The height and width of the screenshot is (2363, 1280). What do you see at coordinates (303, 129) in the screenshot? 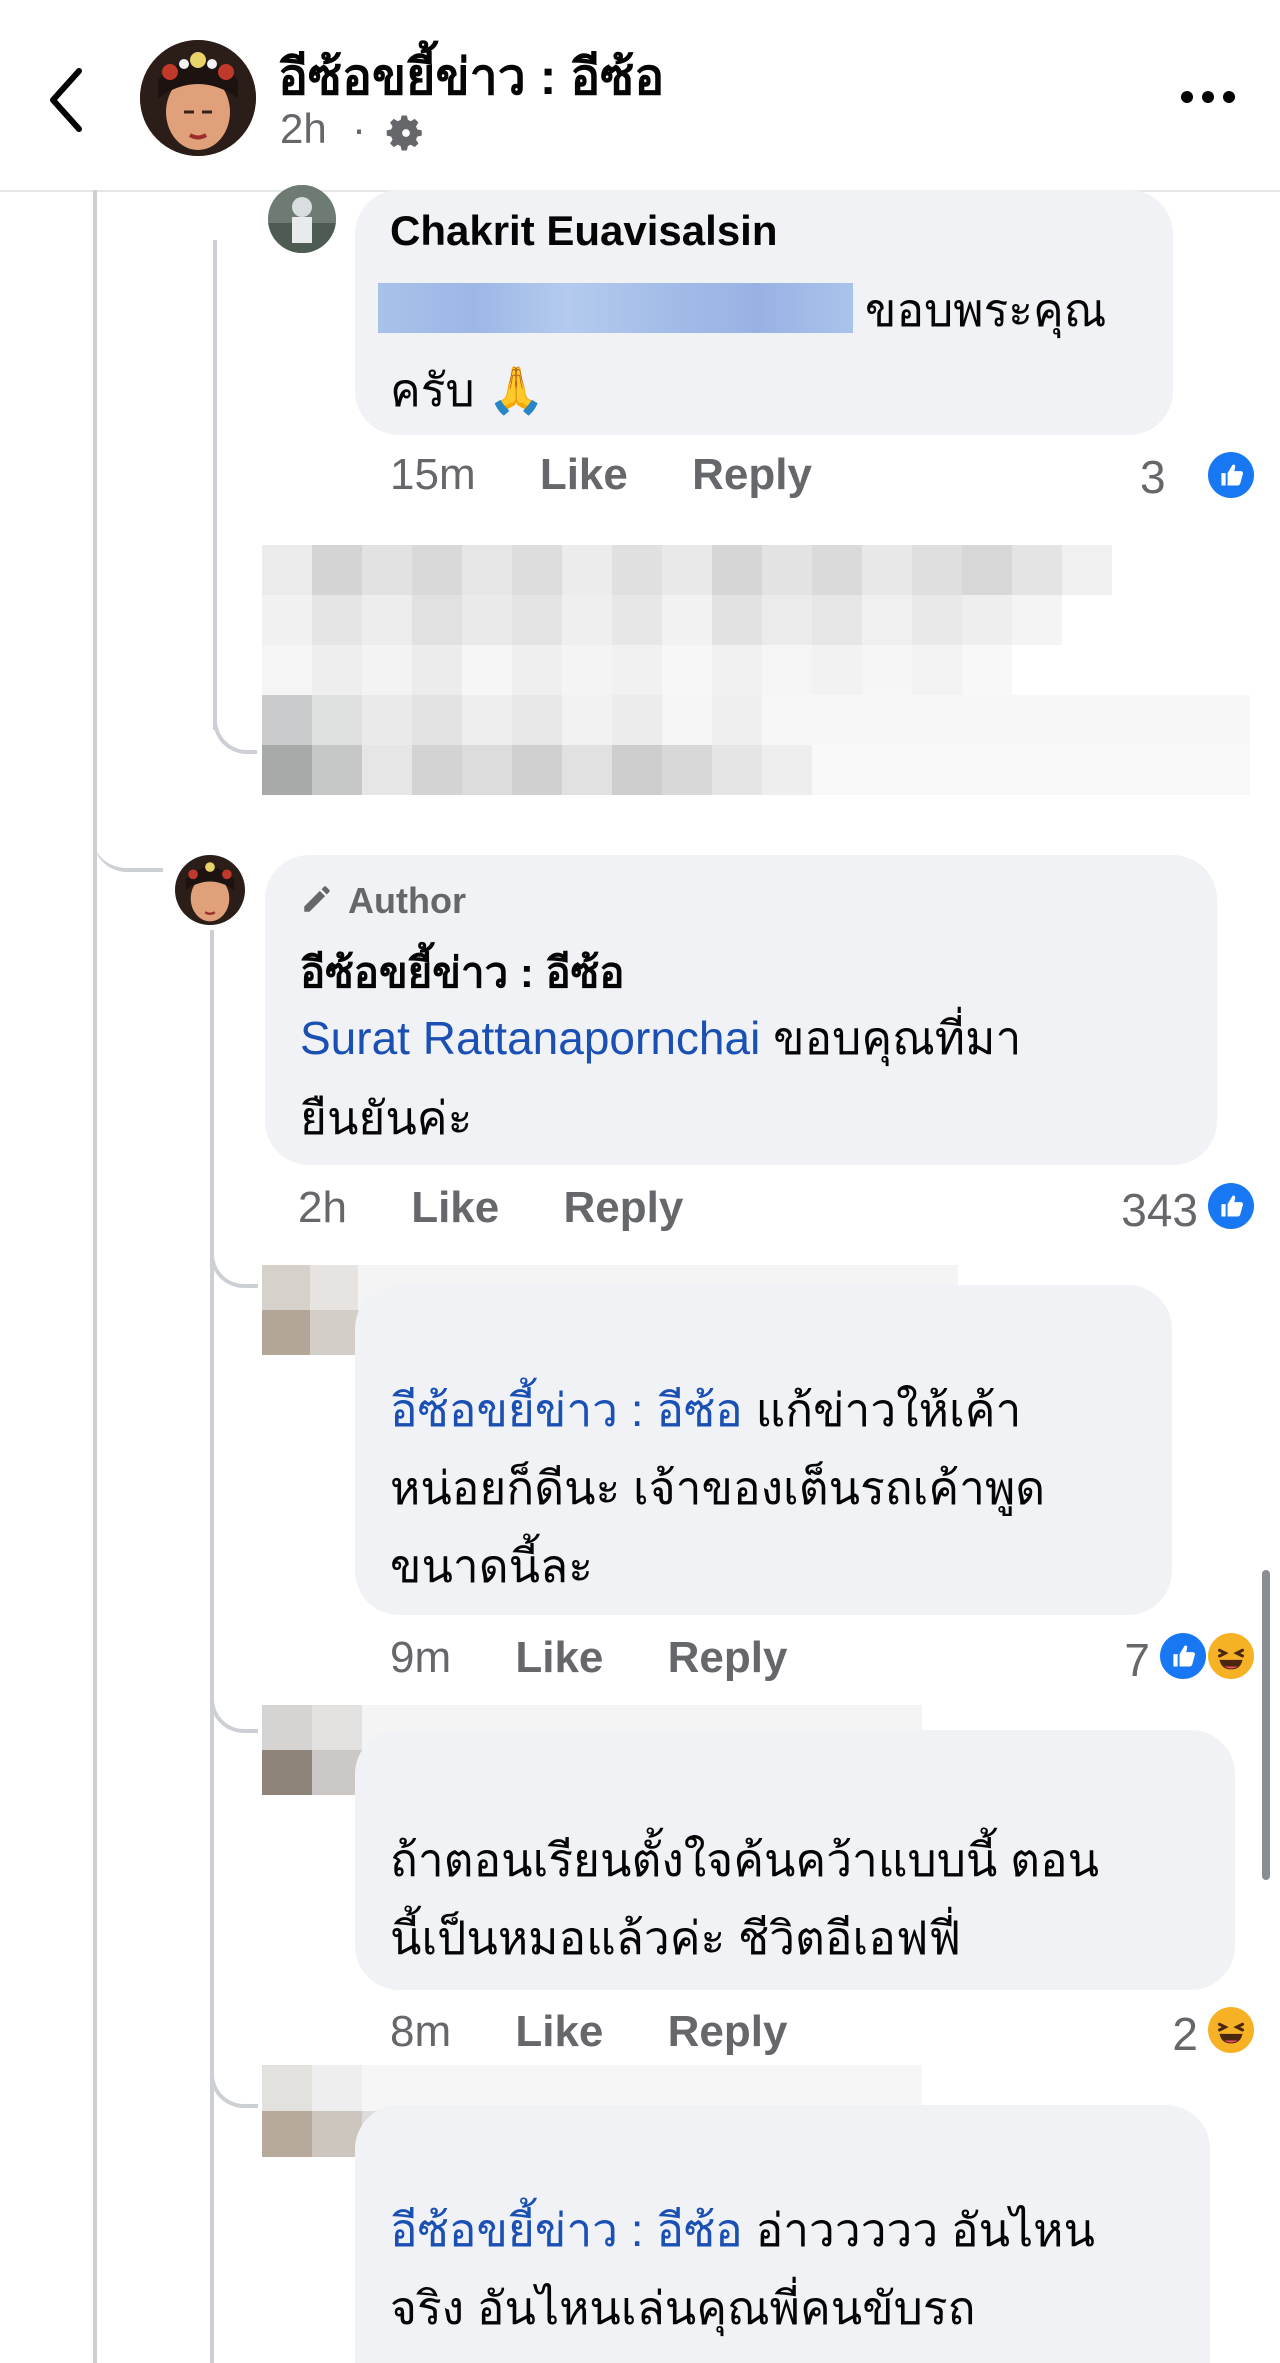
I see `post-time: 2h` at bounding box center [303, 129].